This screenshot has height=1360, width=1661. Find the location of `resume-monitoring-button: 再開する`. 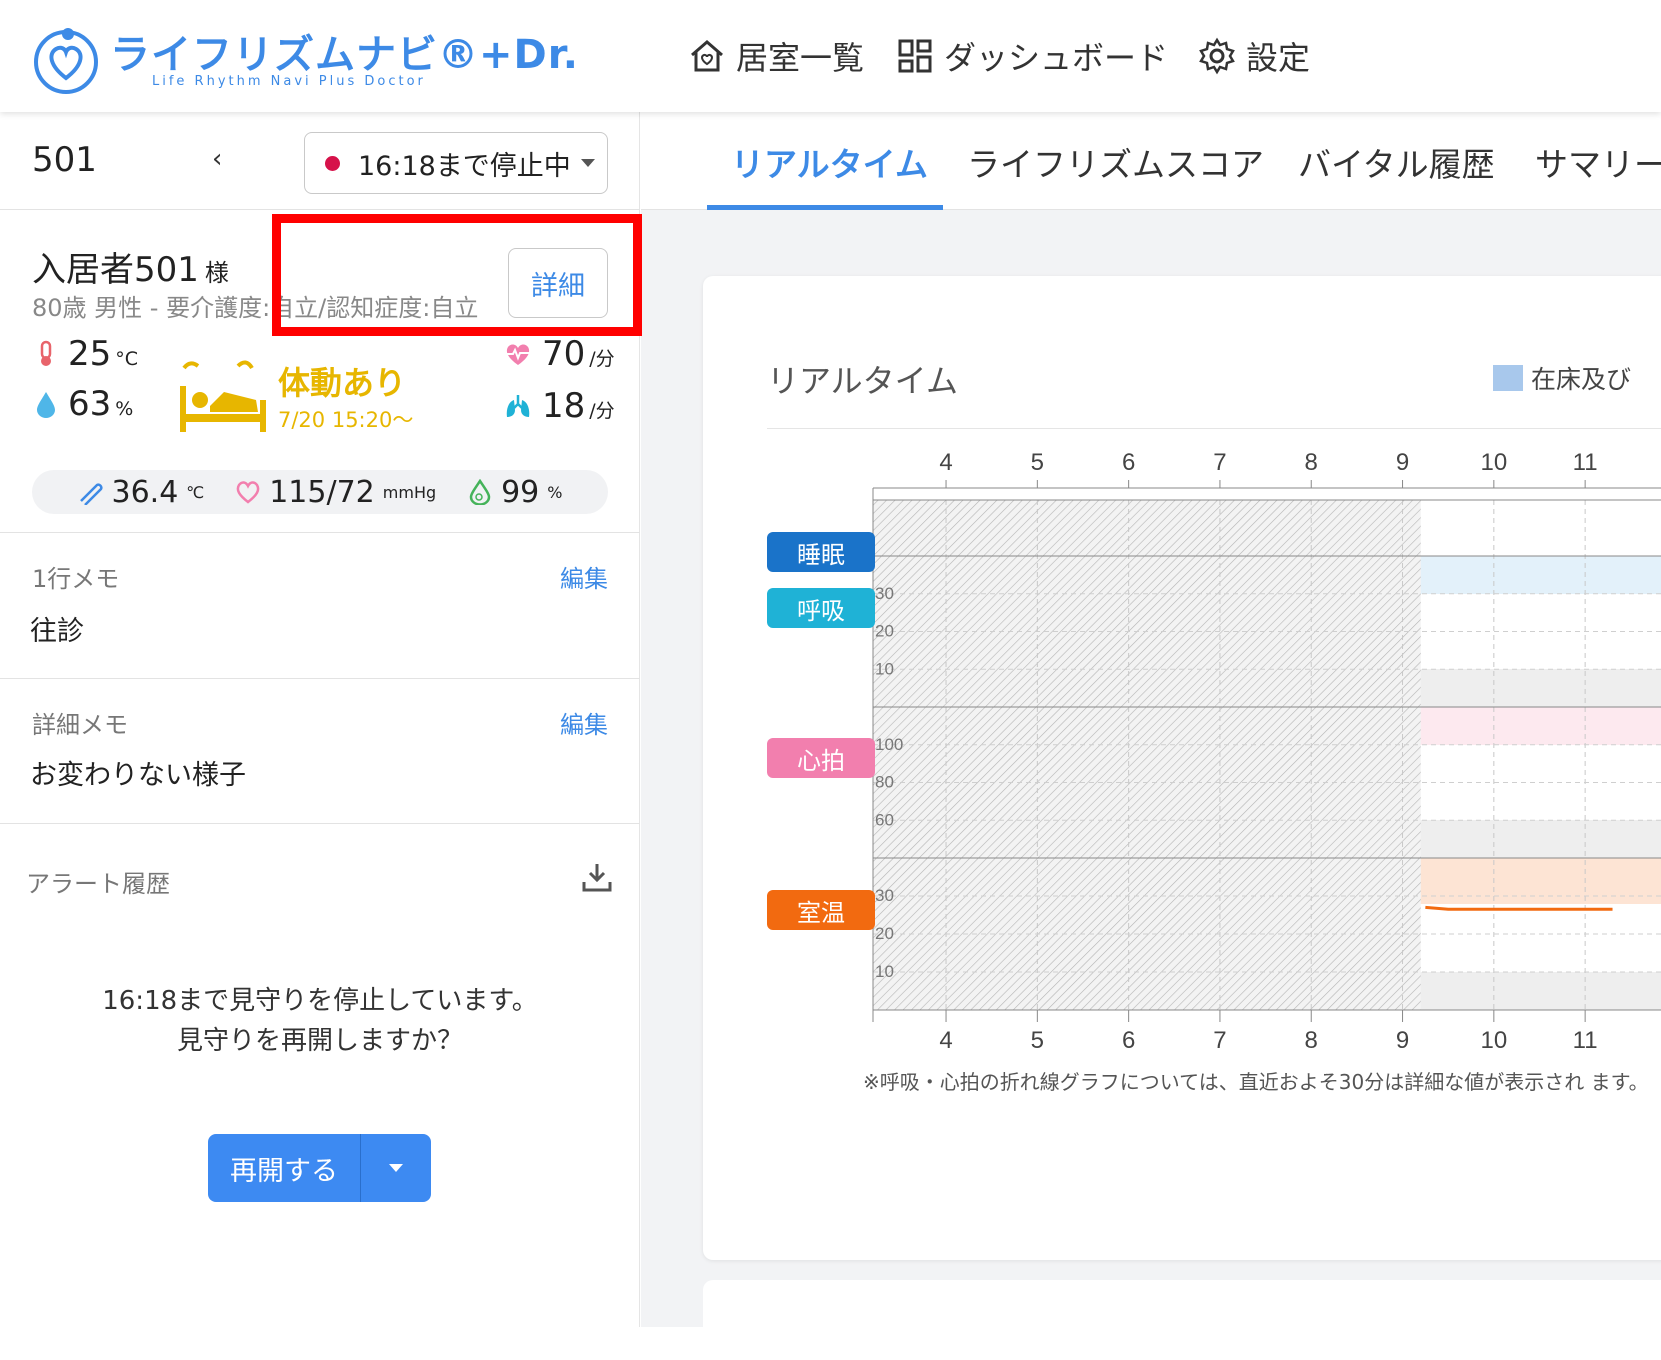

resume-monitoring-button: 再開する is located at coordinates (284, 1168).